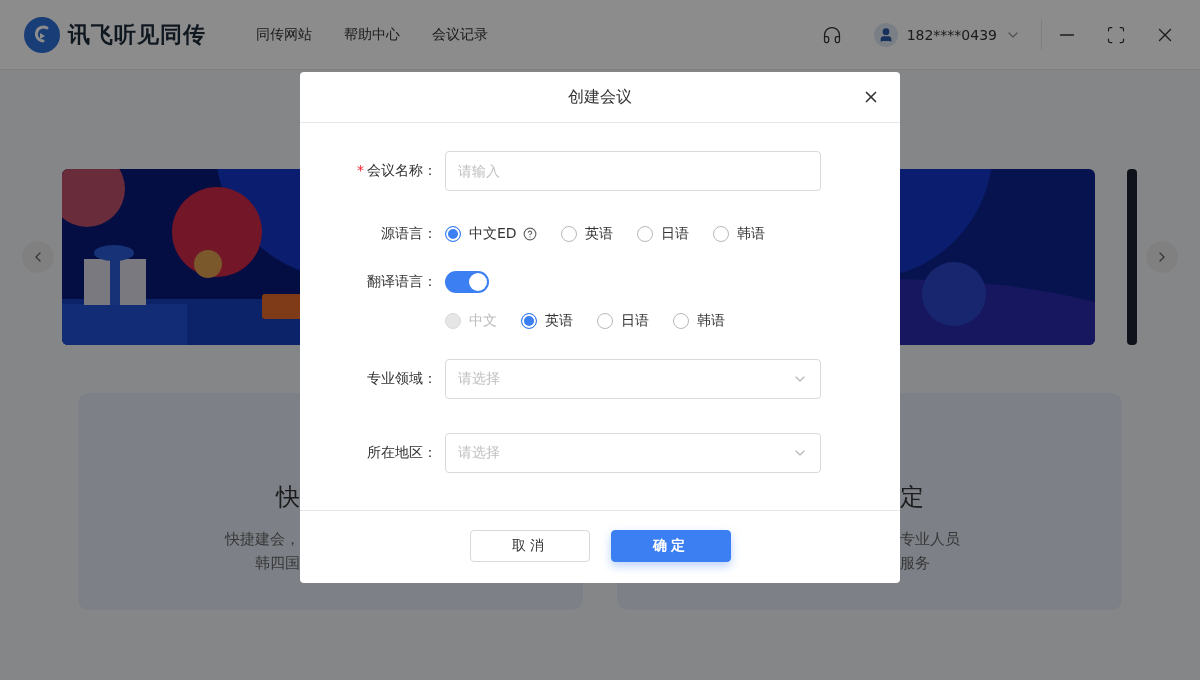 This screenshot has width=1200, height=680. I want to click on field-label: 所在地区：, so click(402, 452).